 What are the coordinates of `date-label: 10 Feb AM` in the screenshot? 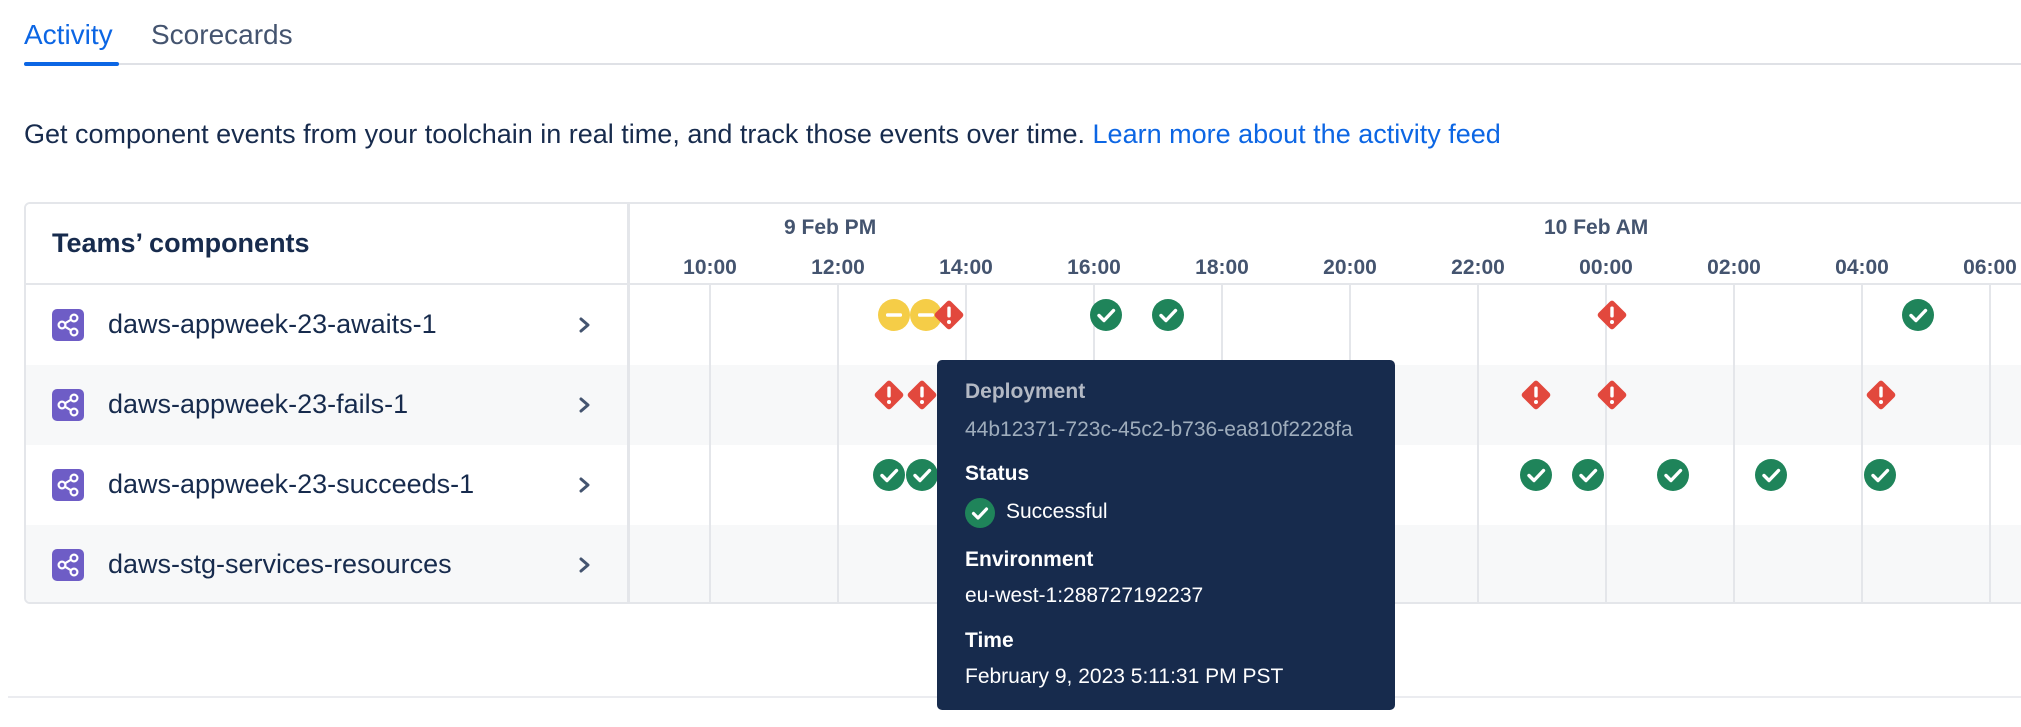 It's located at (1596, 227).